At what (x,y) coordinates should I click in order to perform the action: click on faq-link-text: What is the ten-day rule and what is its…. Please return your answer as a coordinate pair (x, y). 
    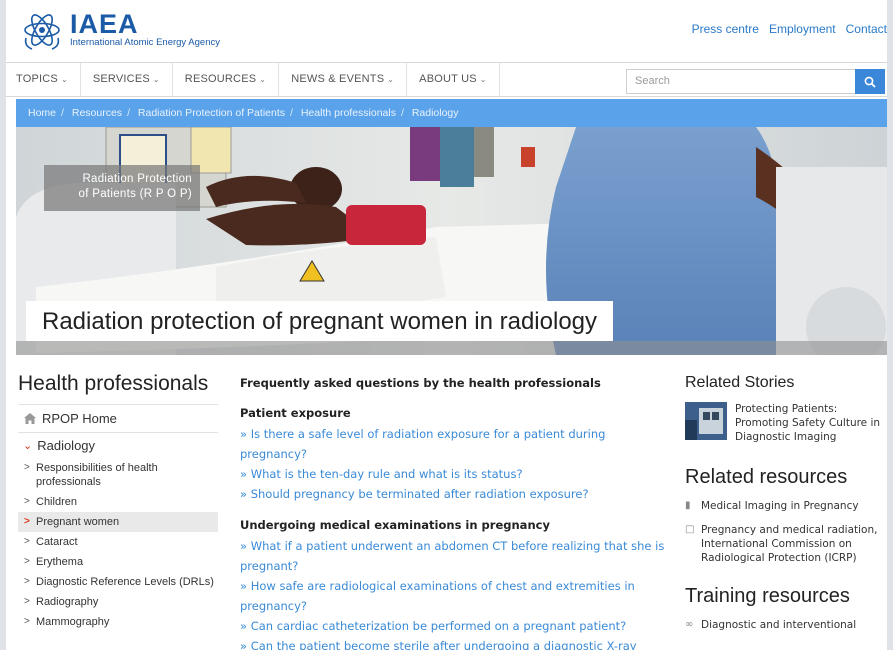
    Looking at the image, I should click on (386, 474).